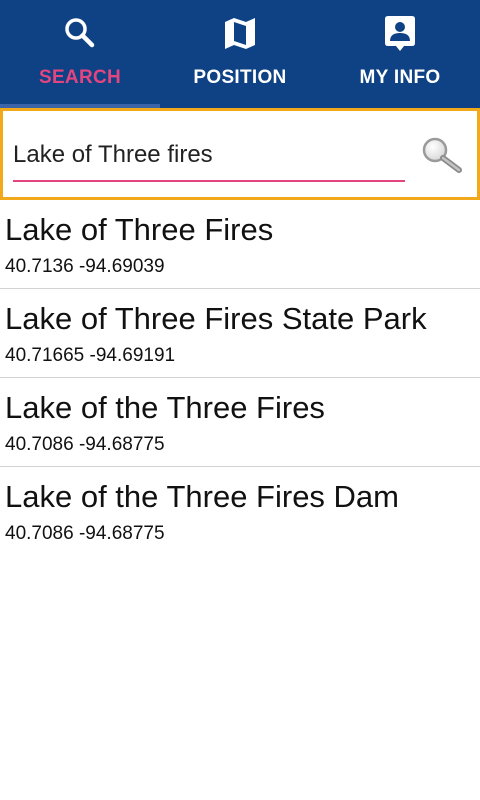 The width and height of the screenshot is (480, 800). Describe the element at coordinates (240, 77) in the screenshot. I see `tab-position-label: POSITION` at that location.